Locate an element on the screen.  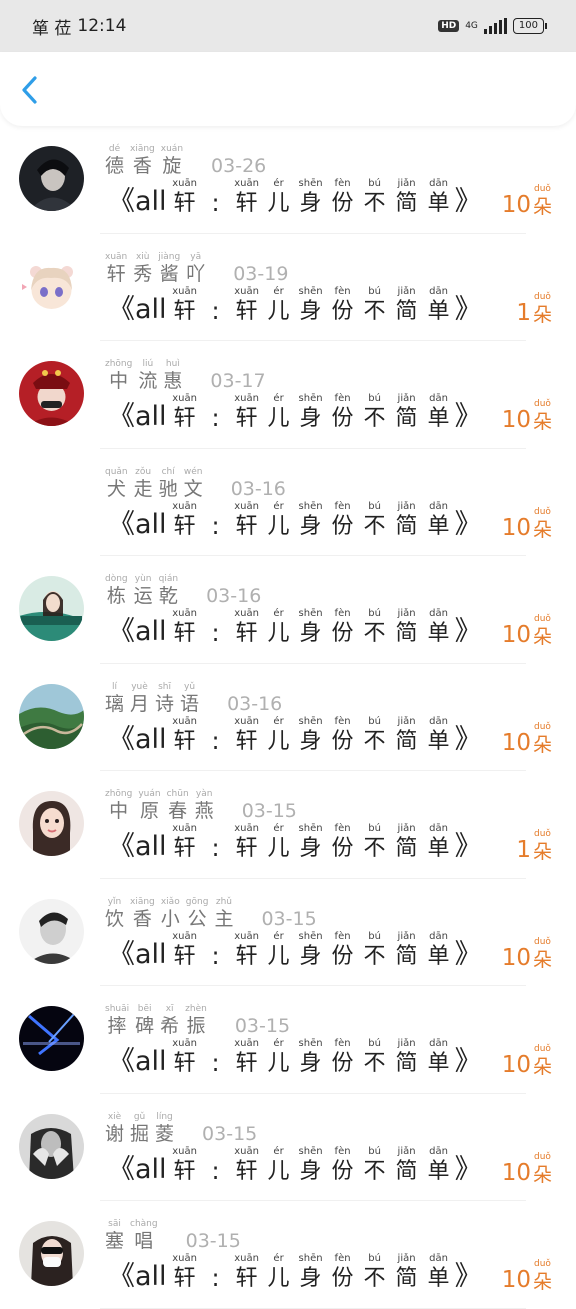
sender-name: zhōng 中 yuán 原 chūn 春 yàn 燕 is located at coordinates (162, 805).